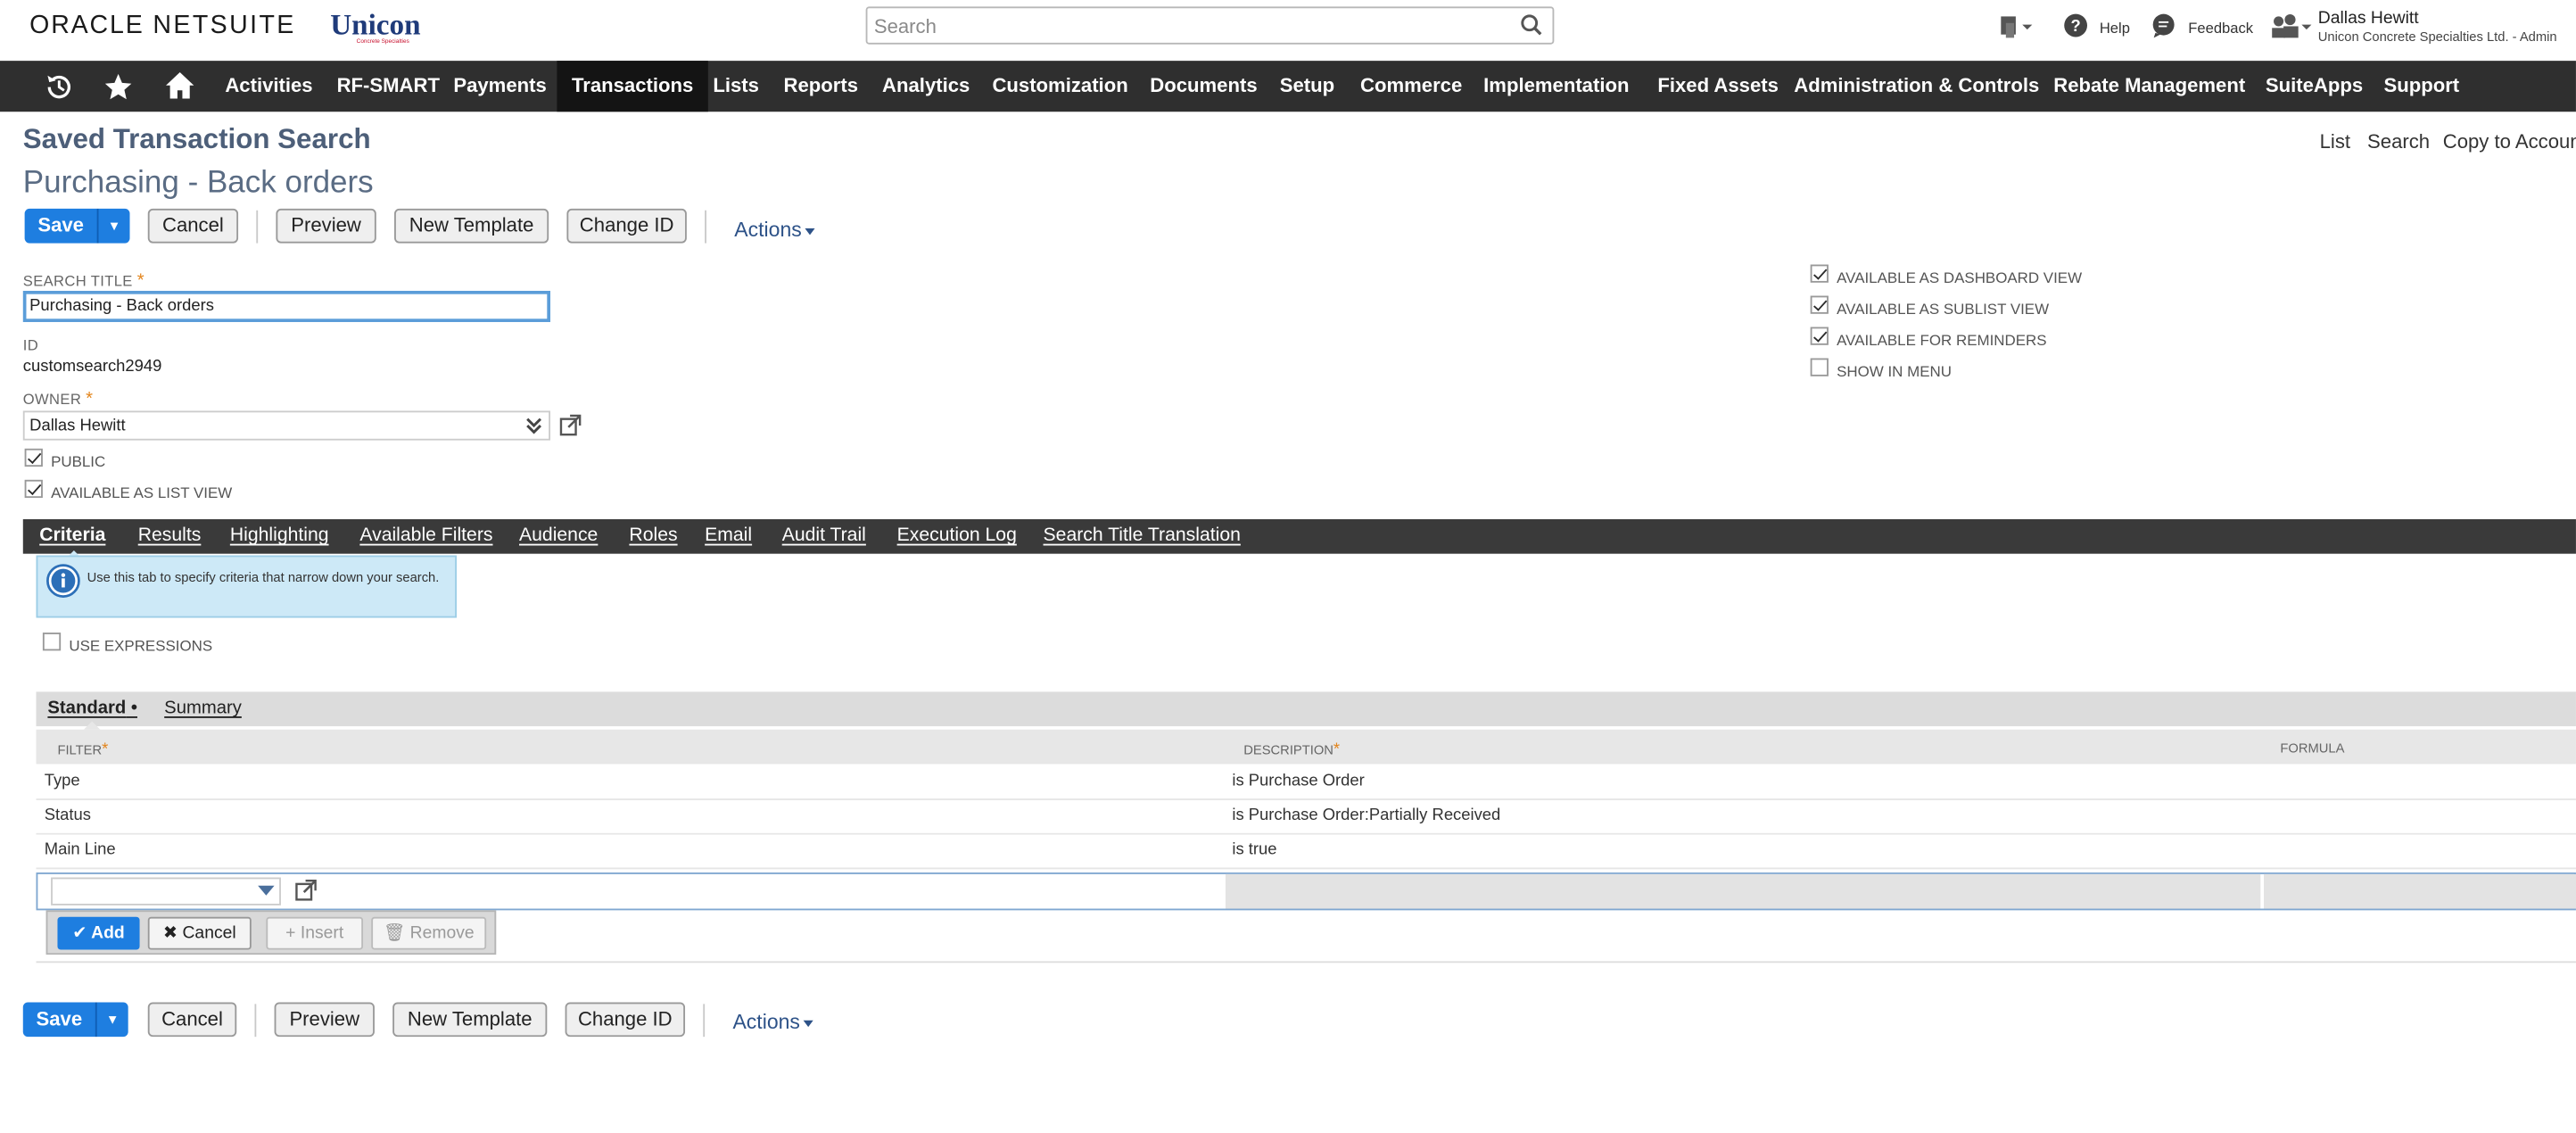 The image size is (2576, 1133). Describe the element at coordinates (1307, 86) in the screenshot. I see `nav-setup: Setup` at that location.